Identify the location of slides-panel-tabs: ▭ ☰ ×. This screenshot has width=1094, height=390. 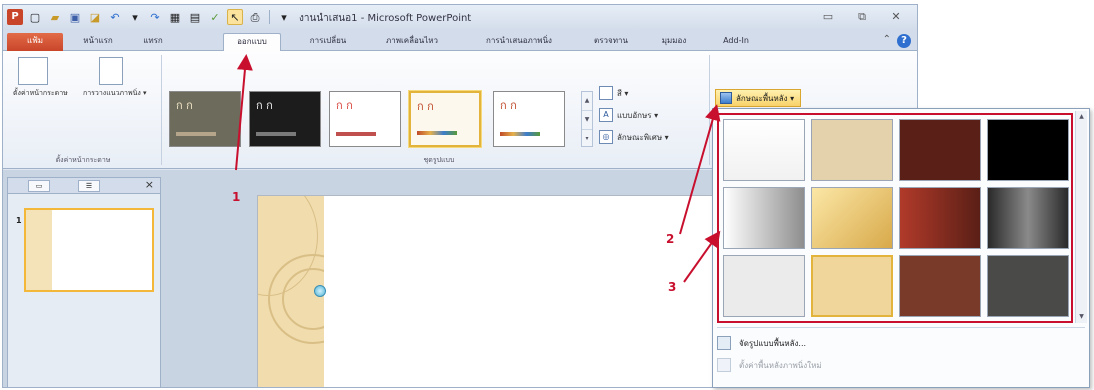
(84, 186).